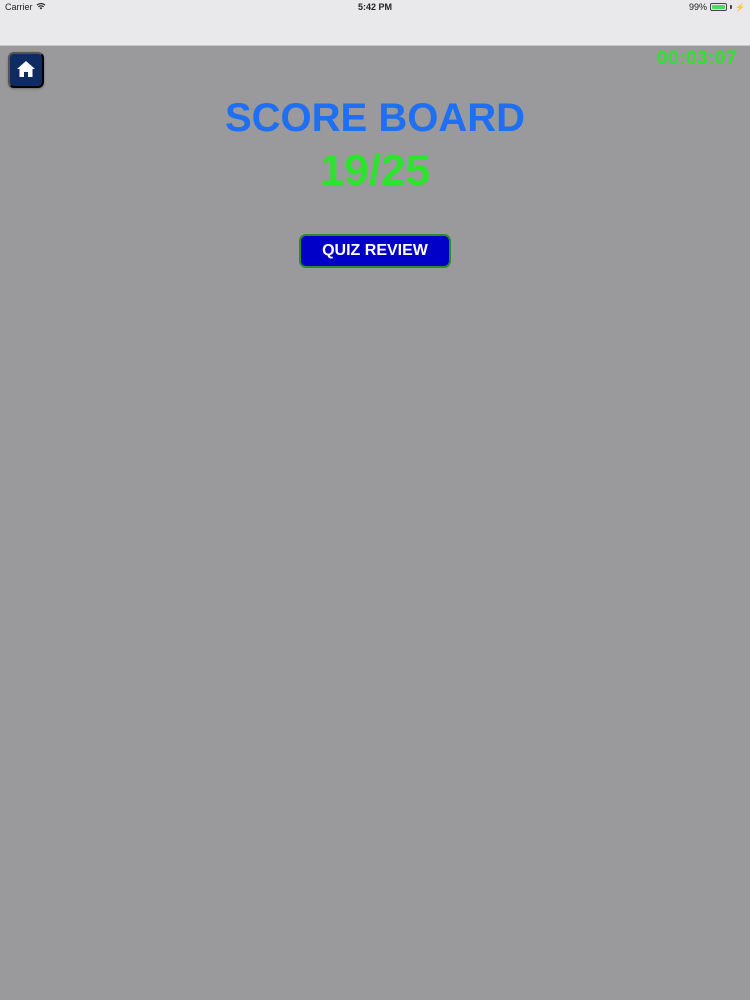  Describe the element at coordinates (696, 58) in the screenshot. I see `quiz-timer: 00:03:07` at that location.